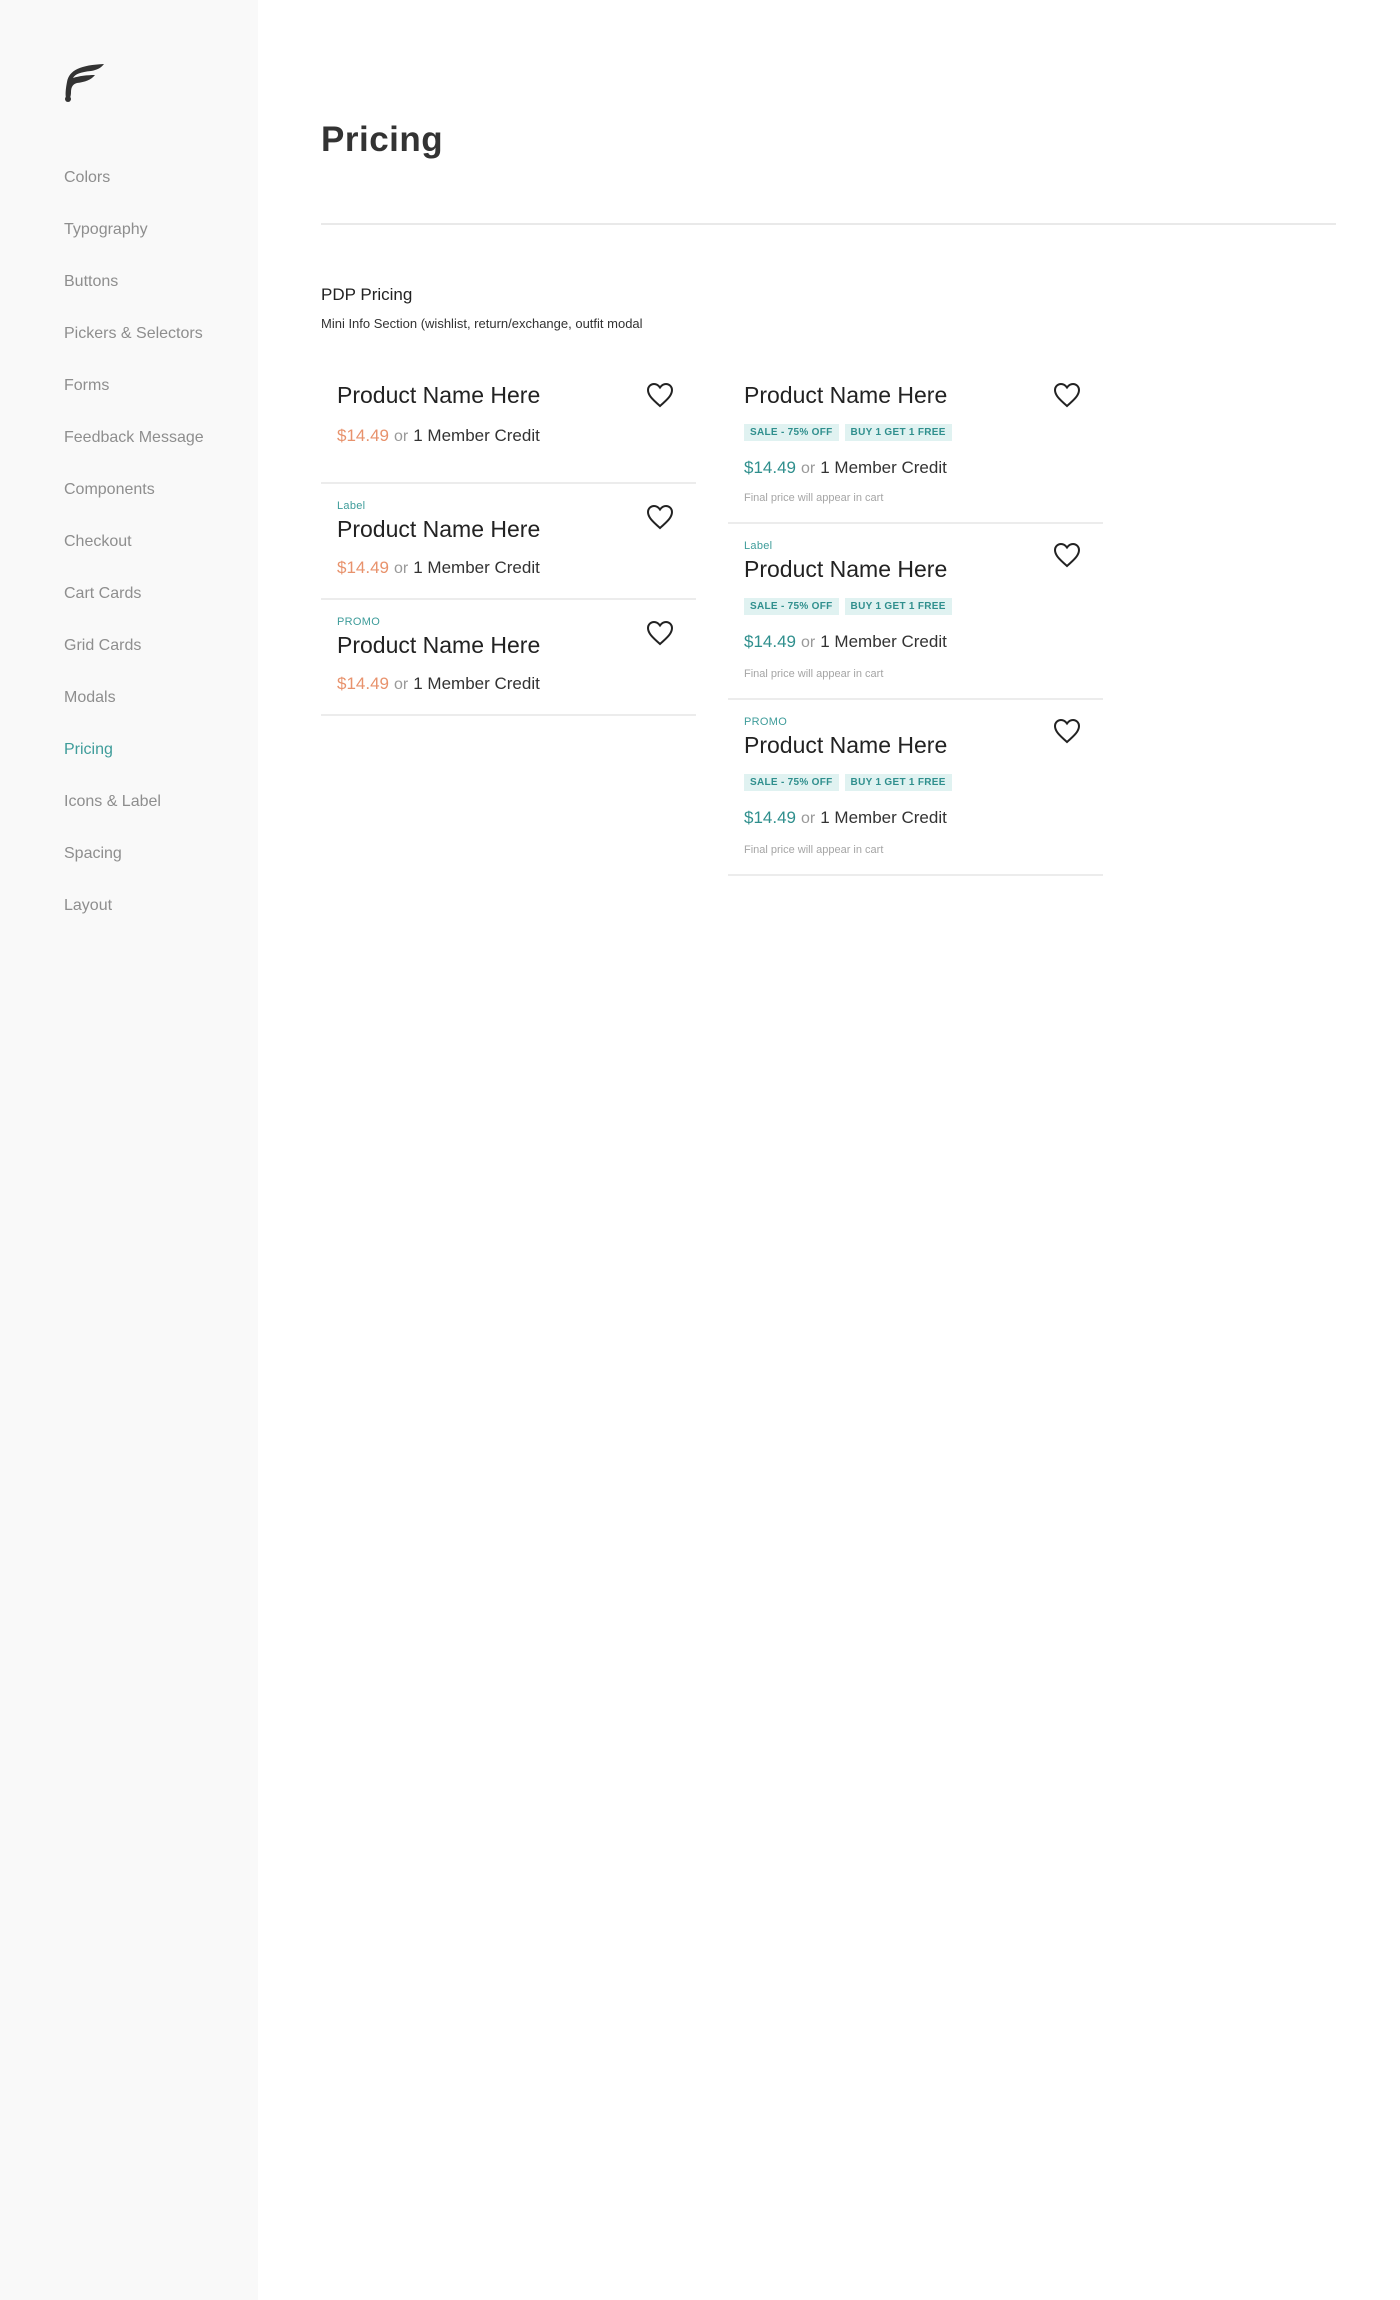 Image resolution: width=1400 pixels, height=2300 pixels. Describe the element at coordinates (134, 451) in the screenshot. I see `sidebar-item-feedback-message: Feedback Message` at that location.